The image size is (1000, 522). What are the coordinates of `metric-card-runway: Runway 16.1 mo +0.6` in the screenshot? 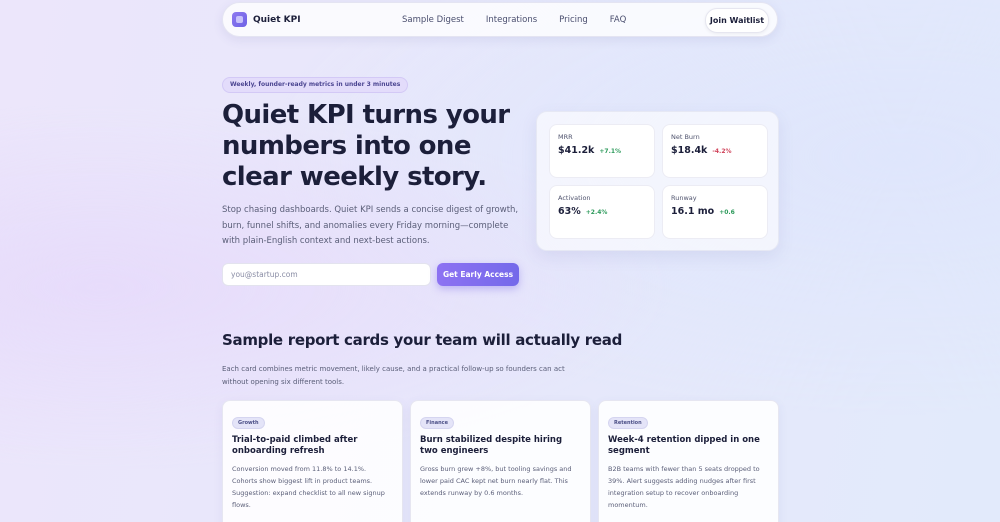 It's located at (715, 212).